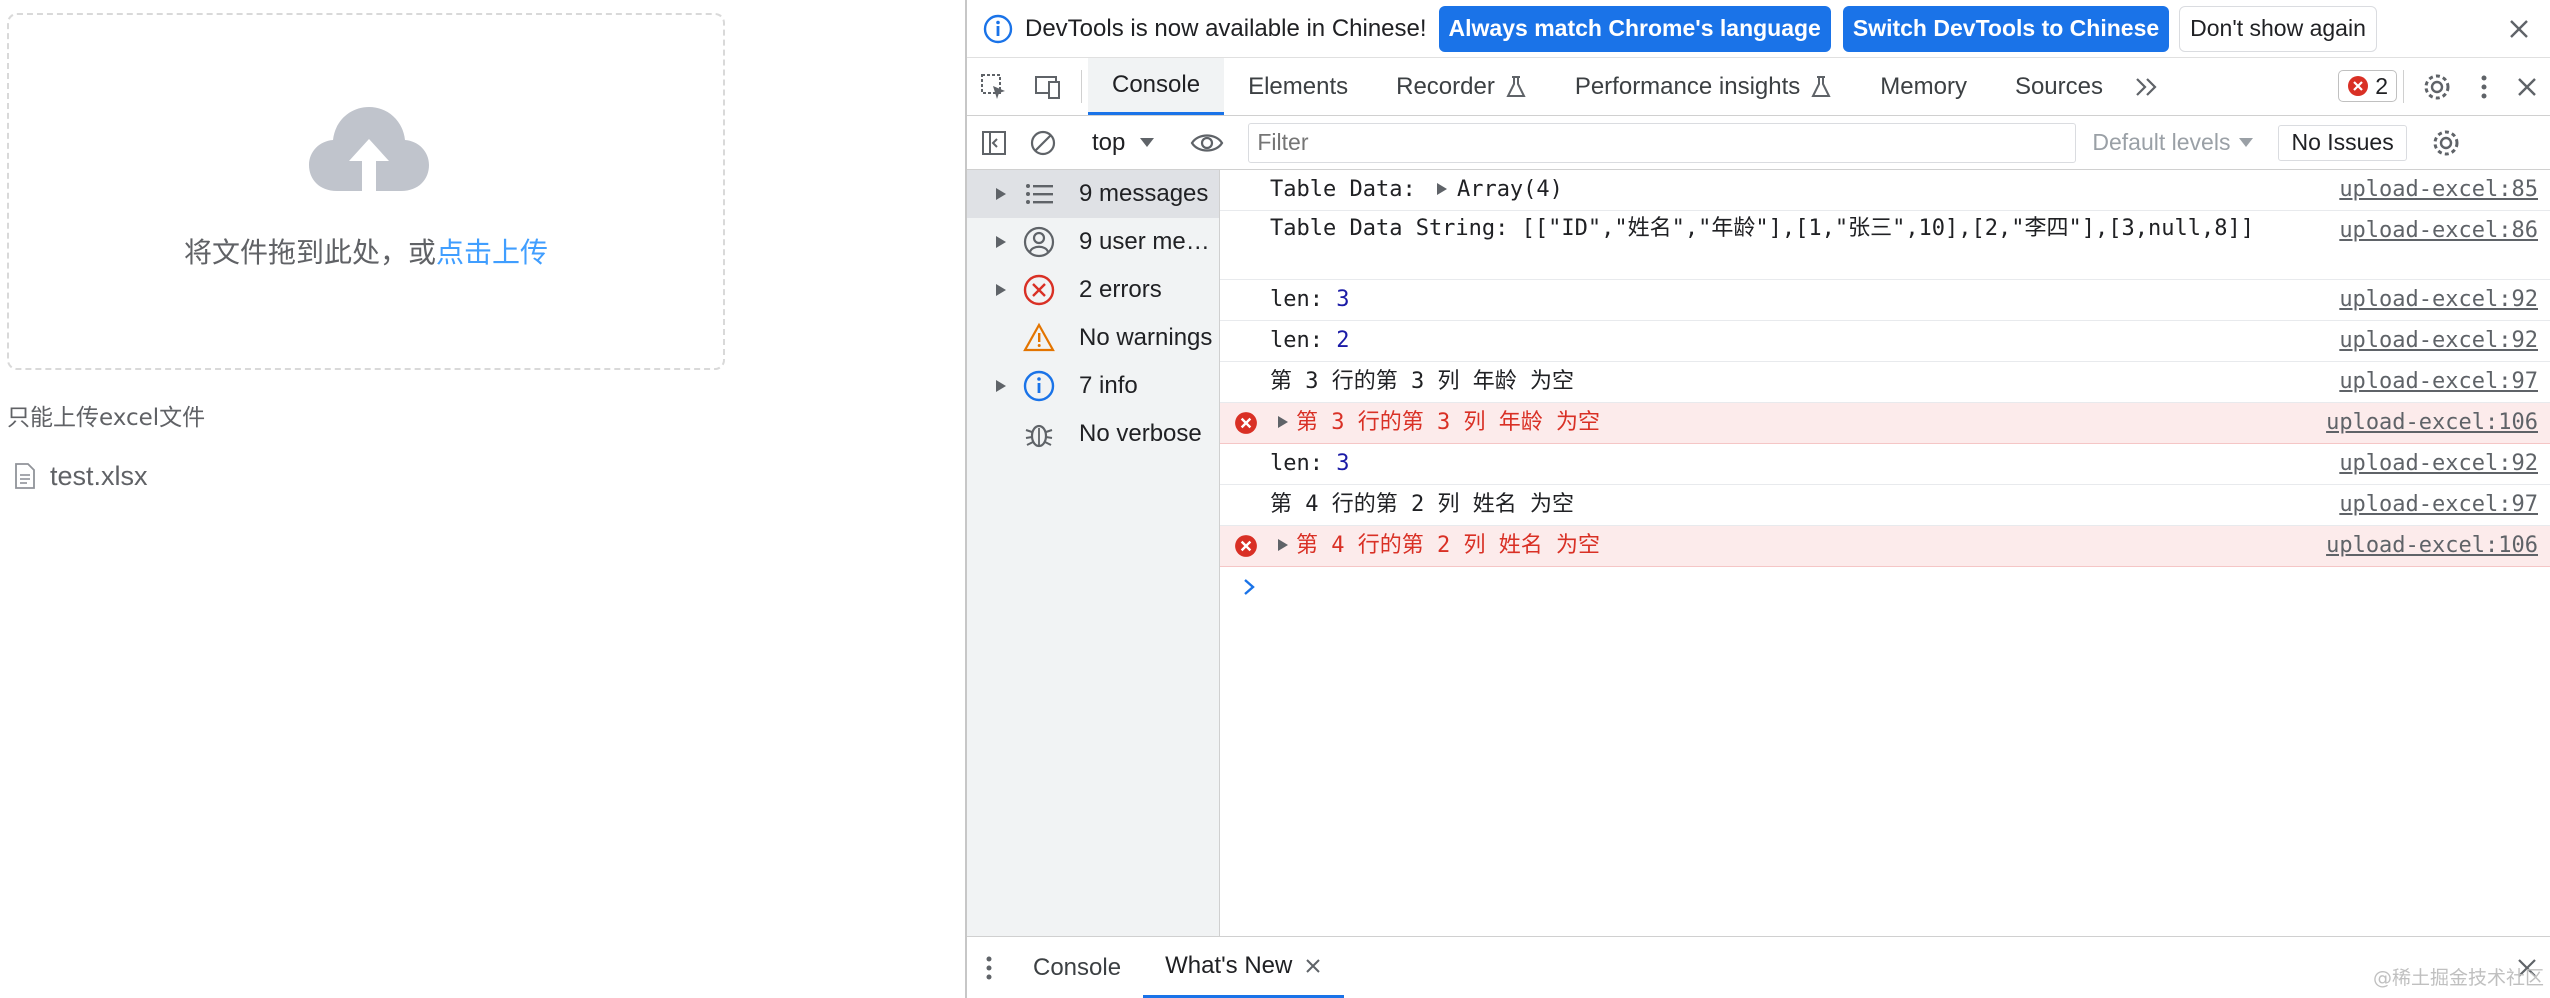 The height and width of the screenshot is (998, 2550). What do you see at coordinates (2438, 231) in the screenshot?
I see `source-link: upload-excel:86` at bounding box center [2438, 231].